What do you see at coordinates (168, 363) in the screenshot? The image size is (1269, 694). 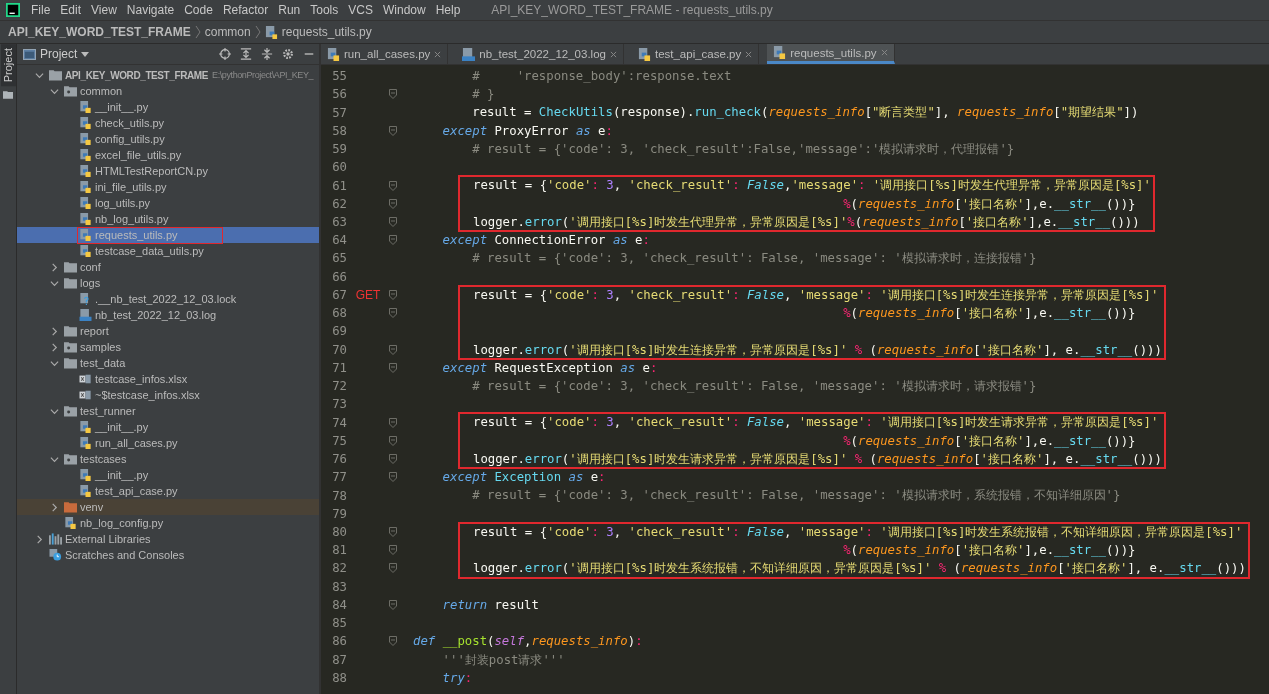 I see `tree-item: test_data` at bounding box center [168, 363].